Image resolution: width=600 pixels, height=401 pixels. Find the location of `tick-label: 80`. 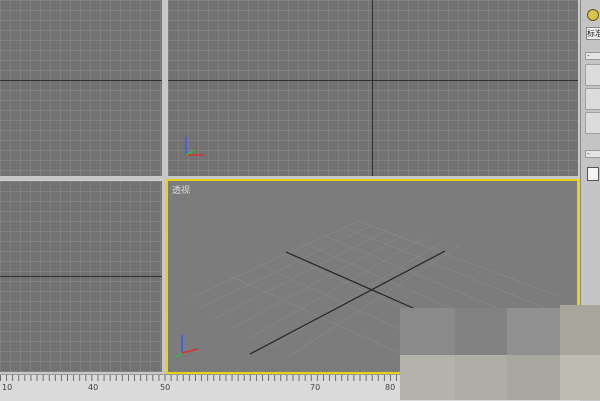

tick-label: 80 is located at coordinates (390, 387).